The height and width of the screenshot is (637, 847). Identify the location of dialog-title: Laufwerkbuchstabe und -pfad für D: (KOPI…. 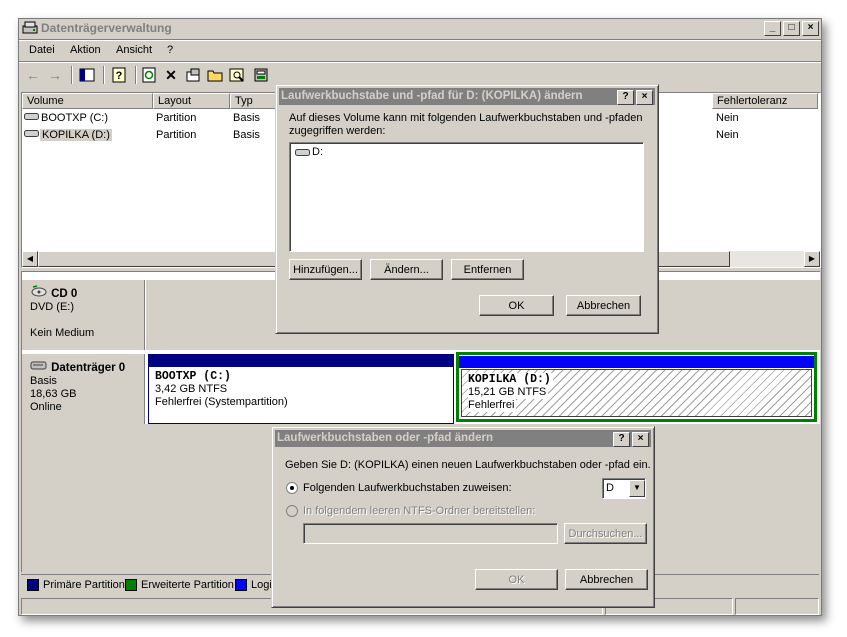
(432, 96).